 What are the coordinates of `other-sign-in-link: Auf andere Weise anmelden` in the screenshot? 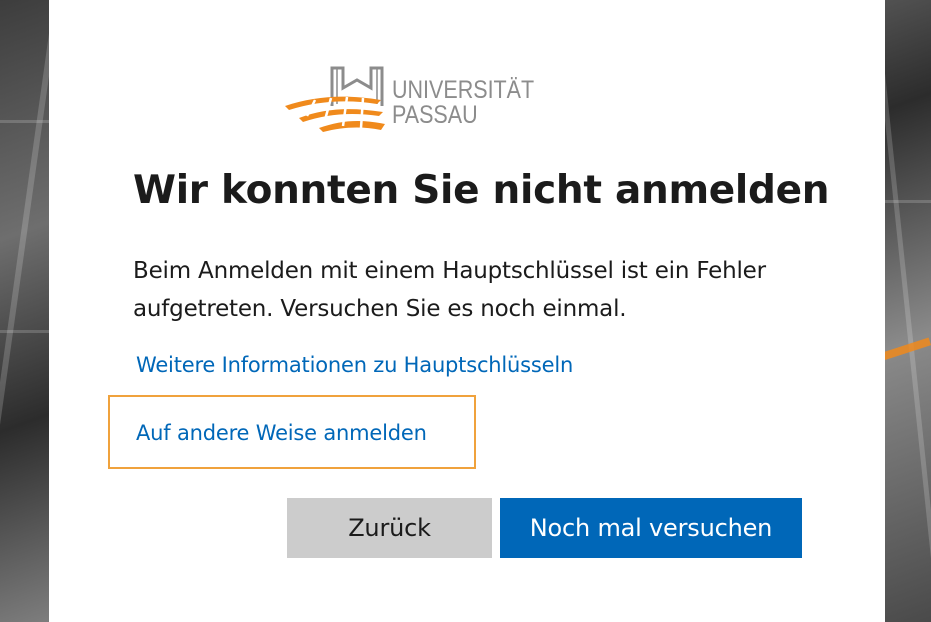 It's located at (281, 433).